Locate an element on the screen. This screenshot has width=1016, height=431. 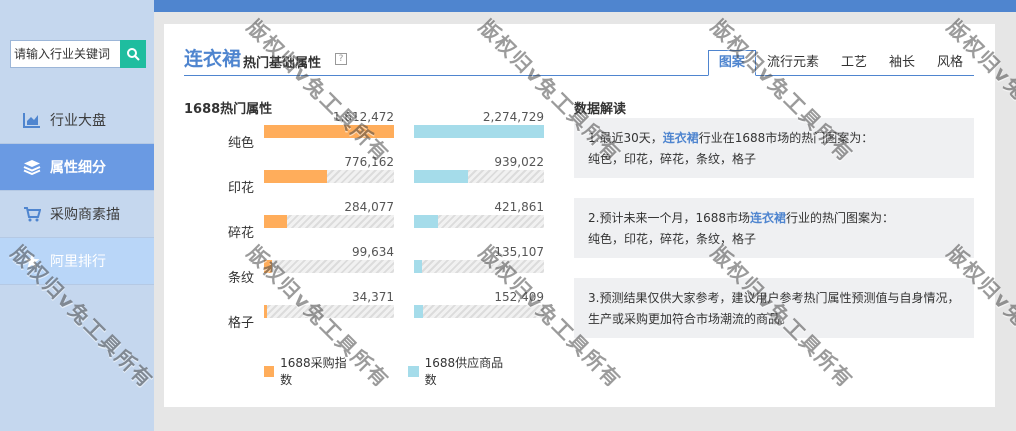
data-label: 421,861 is located at coordinates (519, 207).